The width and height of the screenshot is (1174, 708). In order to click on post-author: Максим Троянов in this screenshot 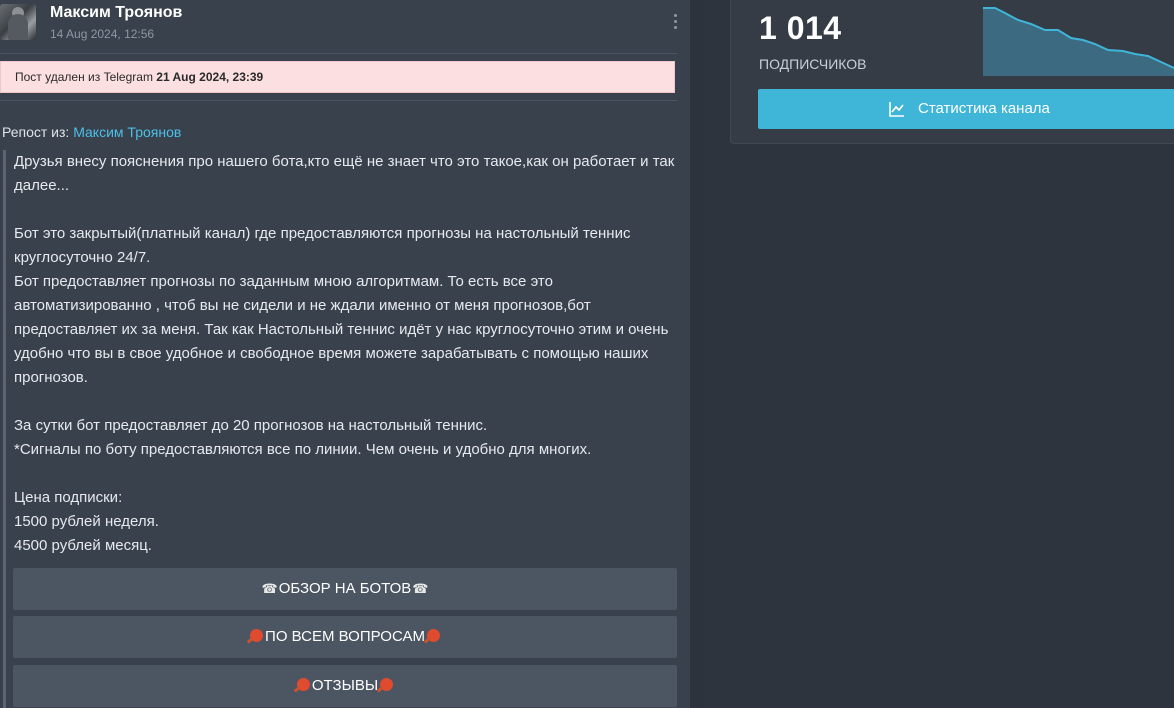, I will do `click(116, 13)`.